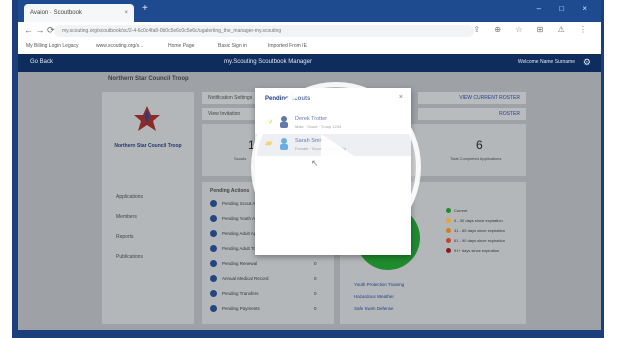 Image resolution: width=617 pixels, height=338 pixels. Describe the element at coordinates (240, 158) in the screenshot. I see `stat-label: Scouts` at that location.